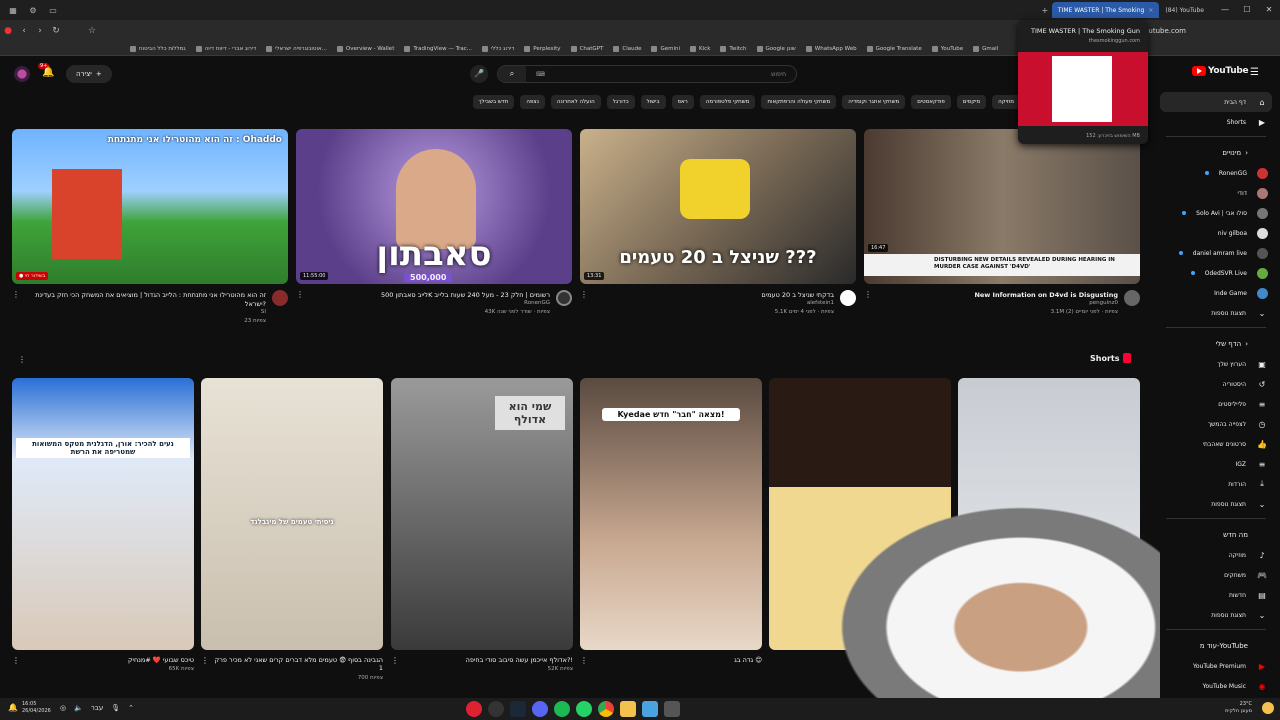 This screenshot has height=720, width=1280. I want to click on new-tab-icon: +, so click(1045, 10).